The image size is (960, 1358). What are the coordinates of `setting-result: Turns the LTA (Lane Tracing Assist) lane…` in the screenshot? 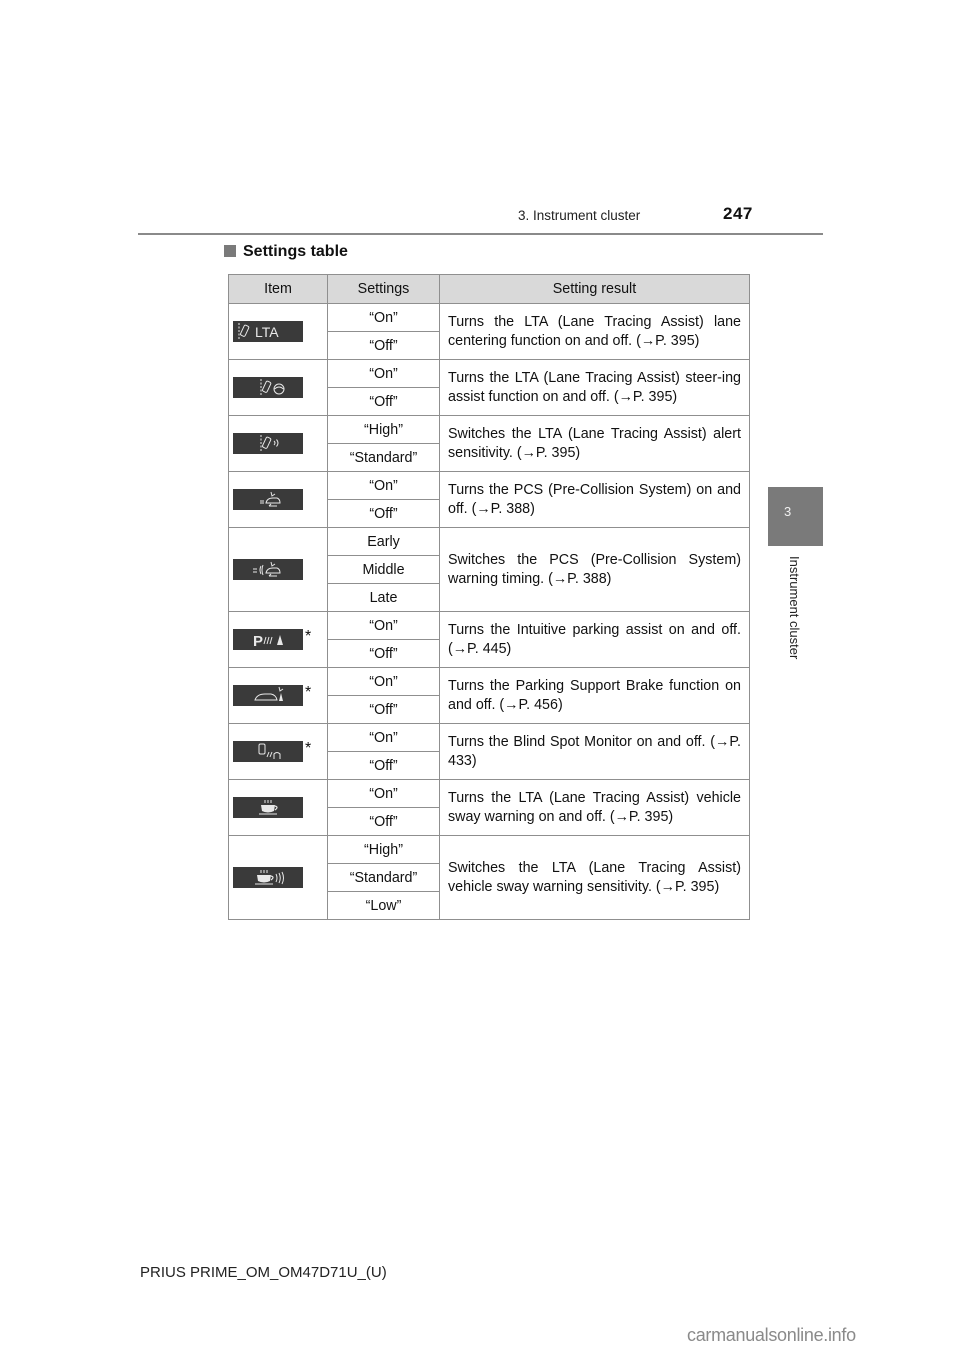 It's located at (594, 331).